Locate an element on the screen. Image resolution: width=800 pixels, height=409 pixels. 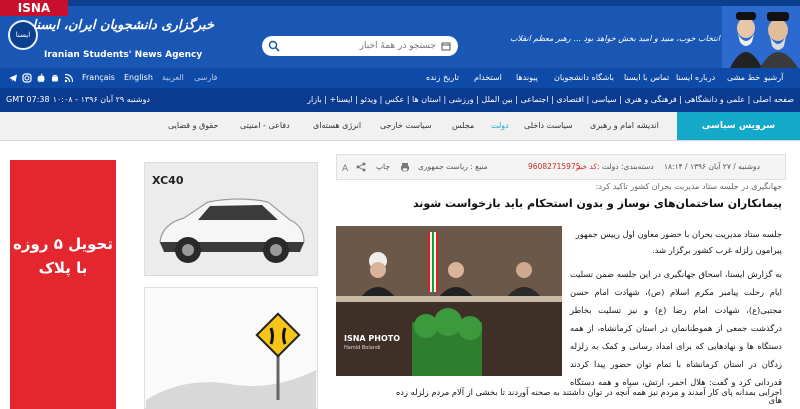
photo-credit-sub: Hamid Bolandi is located at coordinates (362, 348).